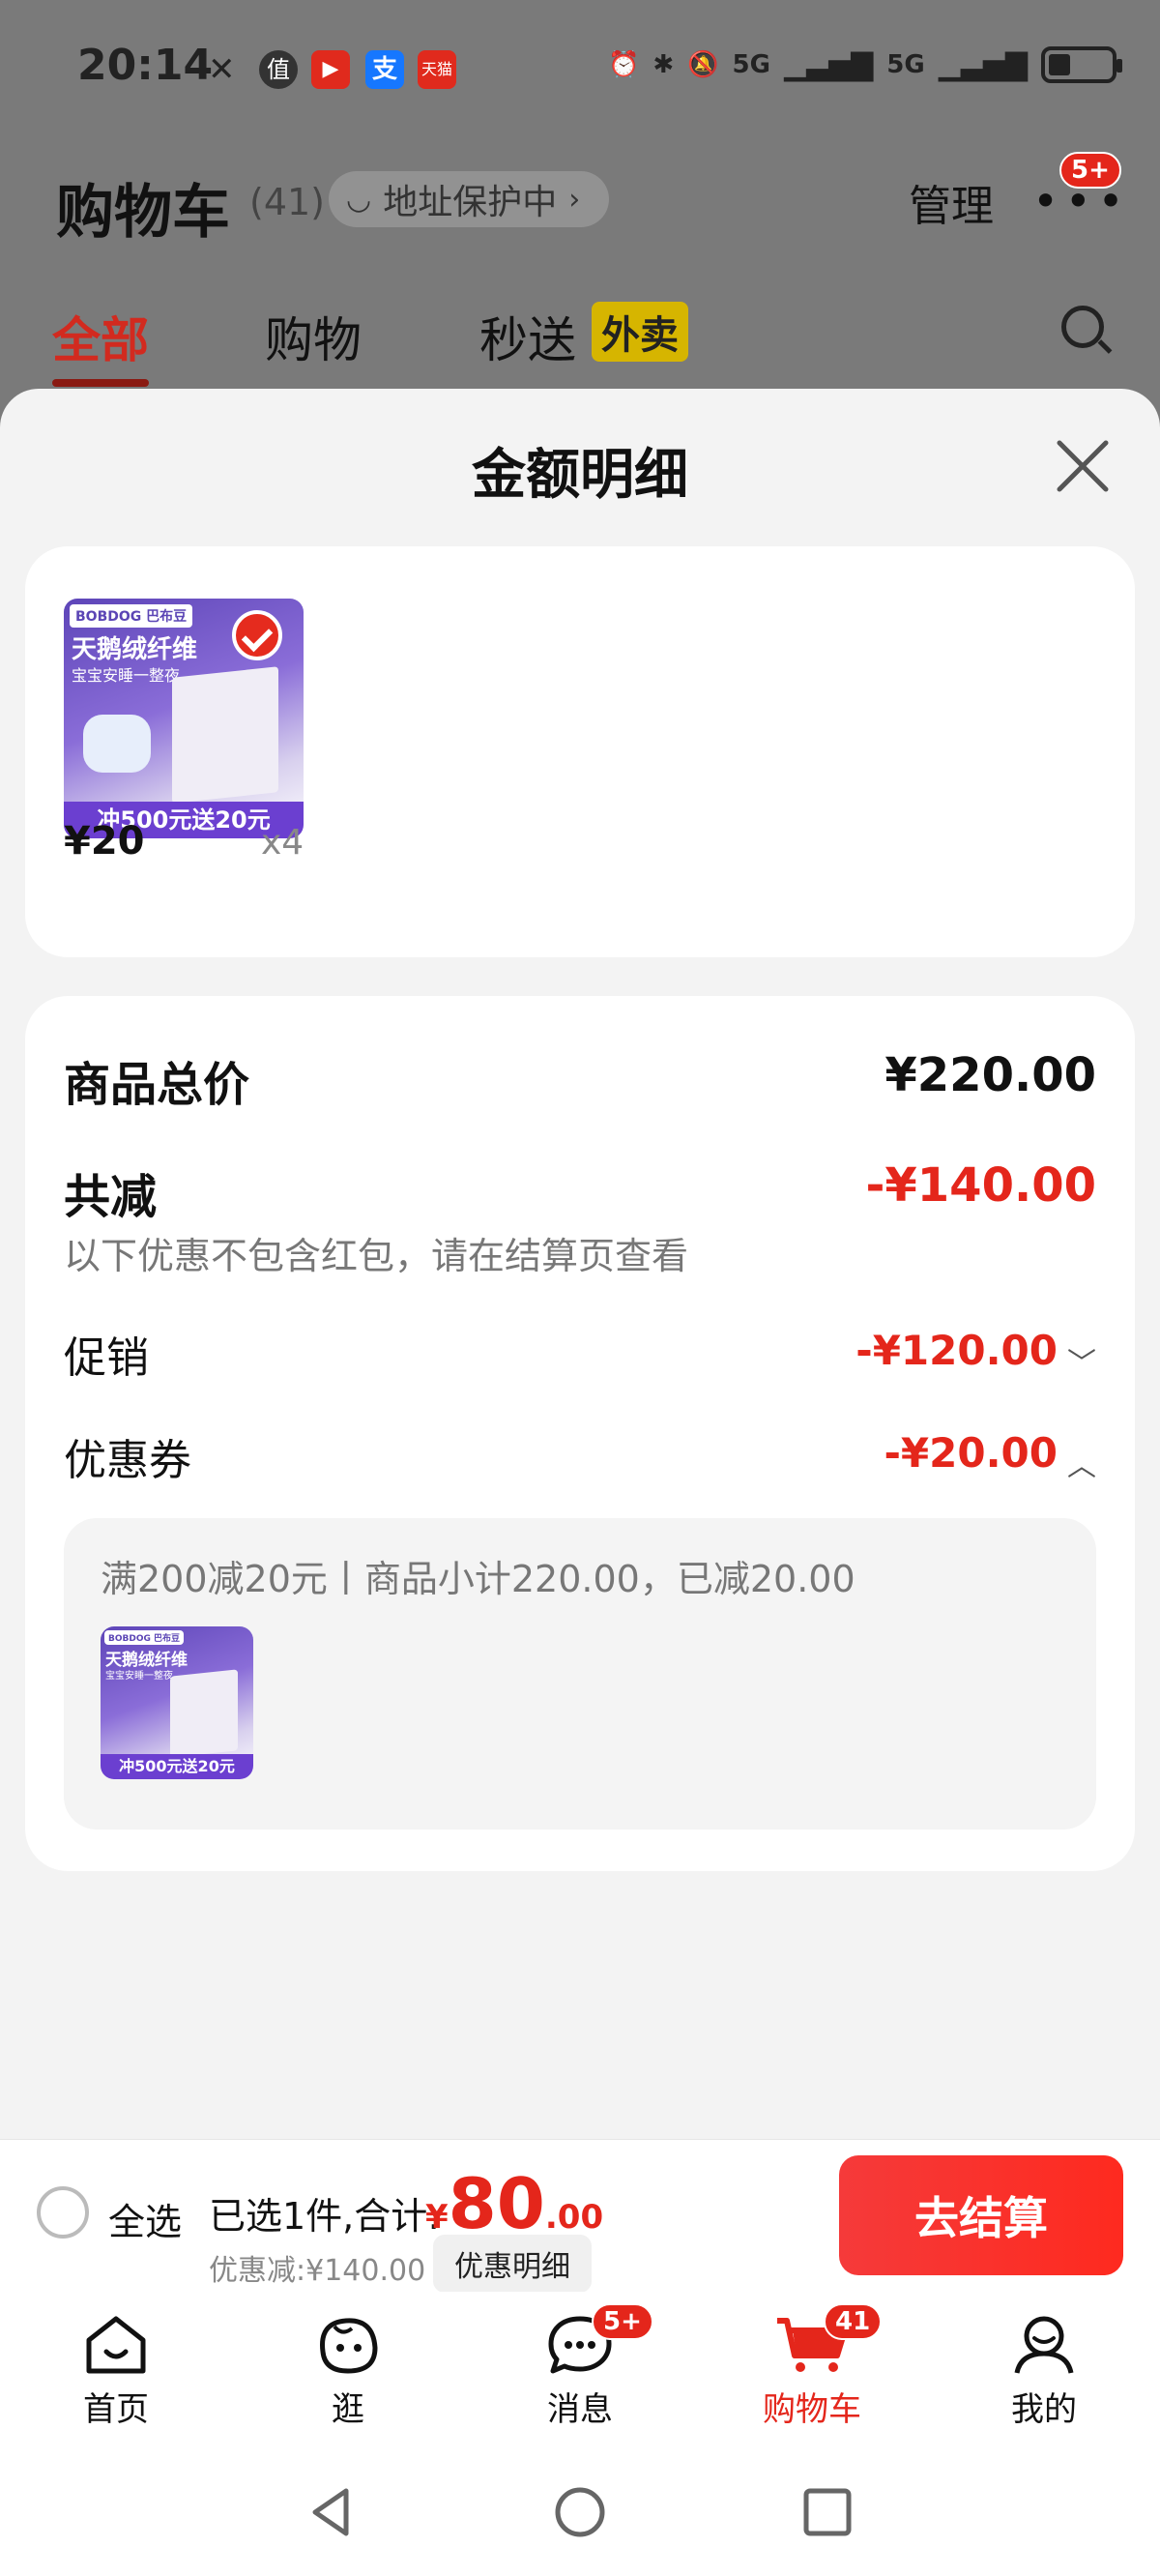 The width and height of the screenshot is (1160, 2576). I want to click on total-label: 商品总价, so click(157, 1085).